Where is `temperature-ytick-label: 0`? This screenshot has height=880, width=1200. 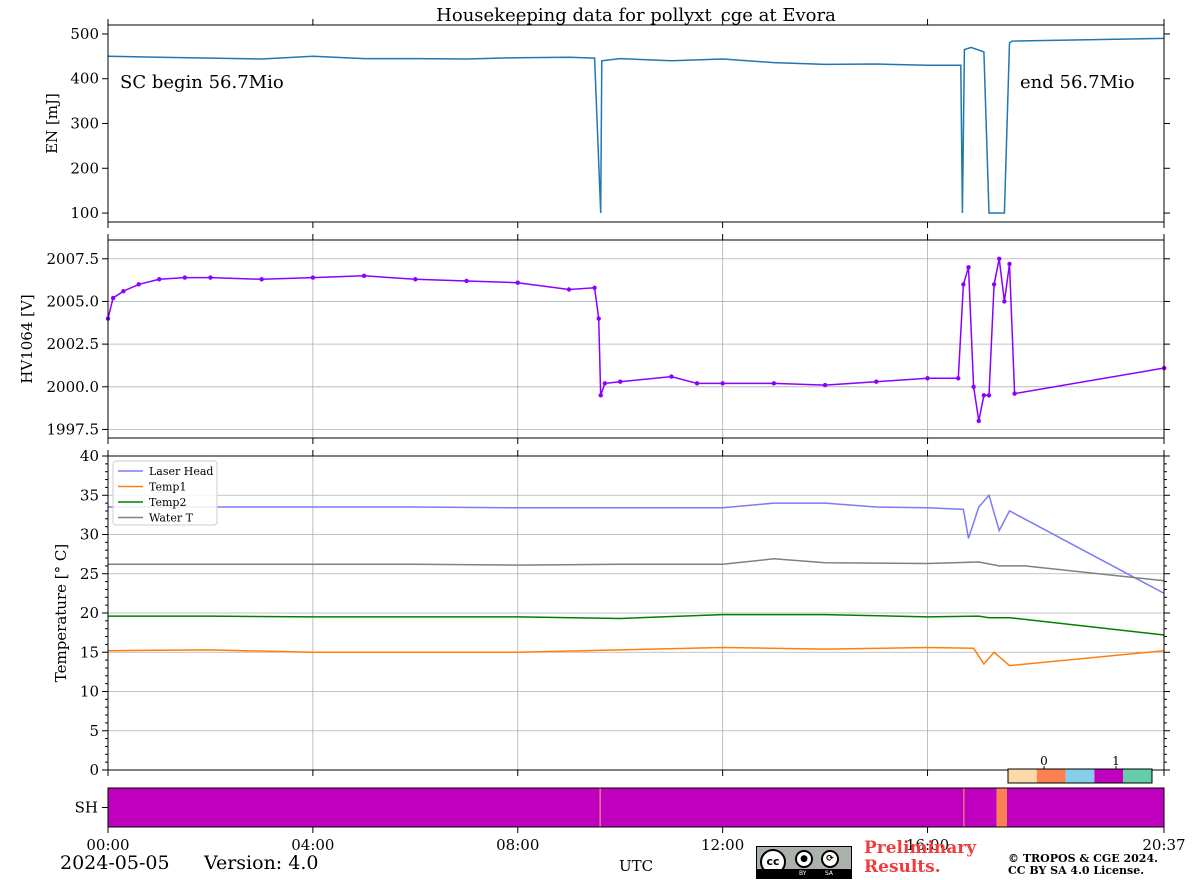 temperature-ytick-label: 0 is located at coordinates (94, 770).